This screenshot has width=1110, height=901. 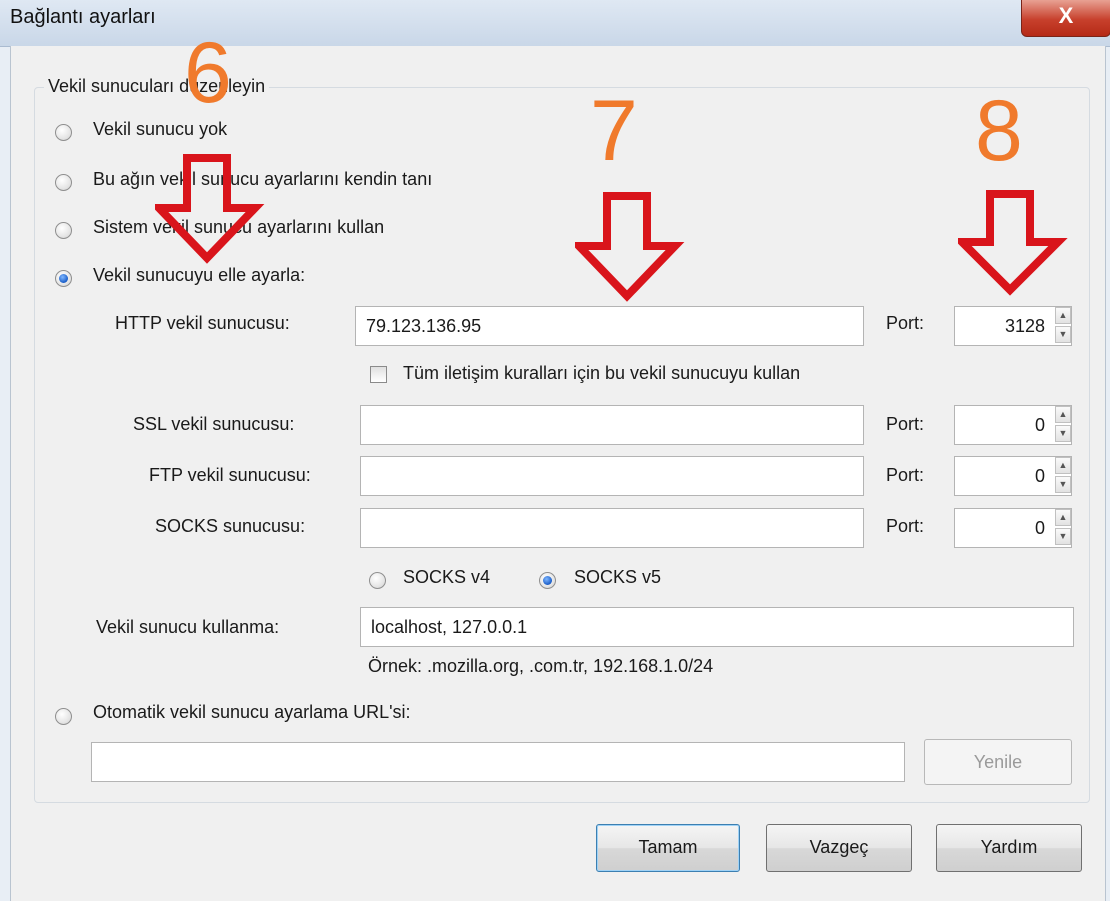 What do you see at coordinates (252, 712) in the screenshot?
I see `radio-auto-url-label: Otomatik vekil sunucu ayarlama URL'si:` at bounding box center [252, 712].